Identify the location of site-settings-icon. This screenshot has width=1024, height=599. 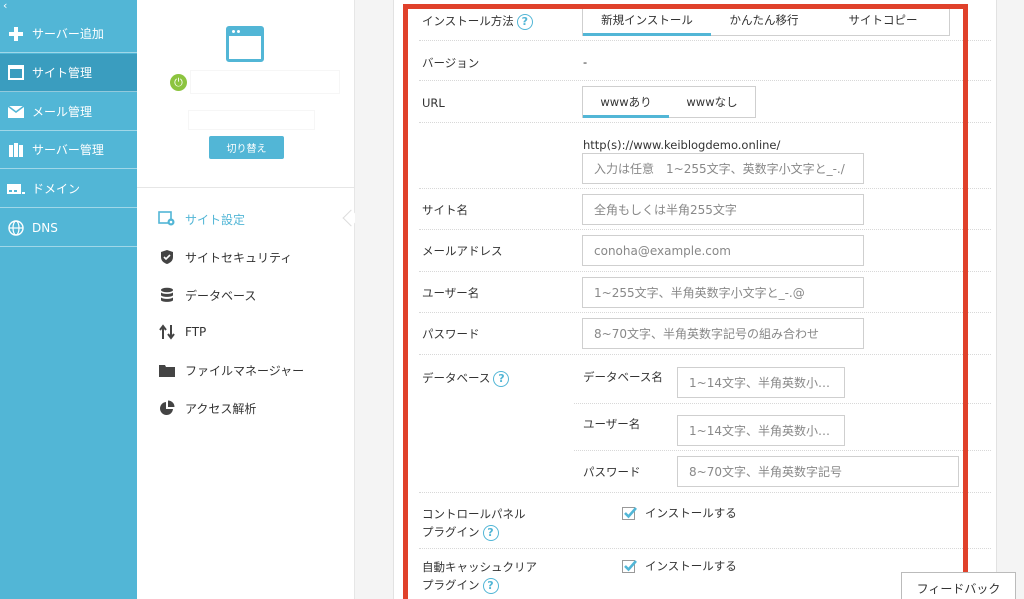
(167, 219).